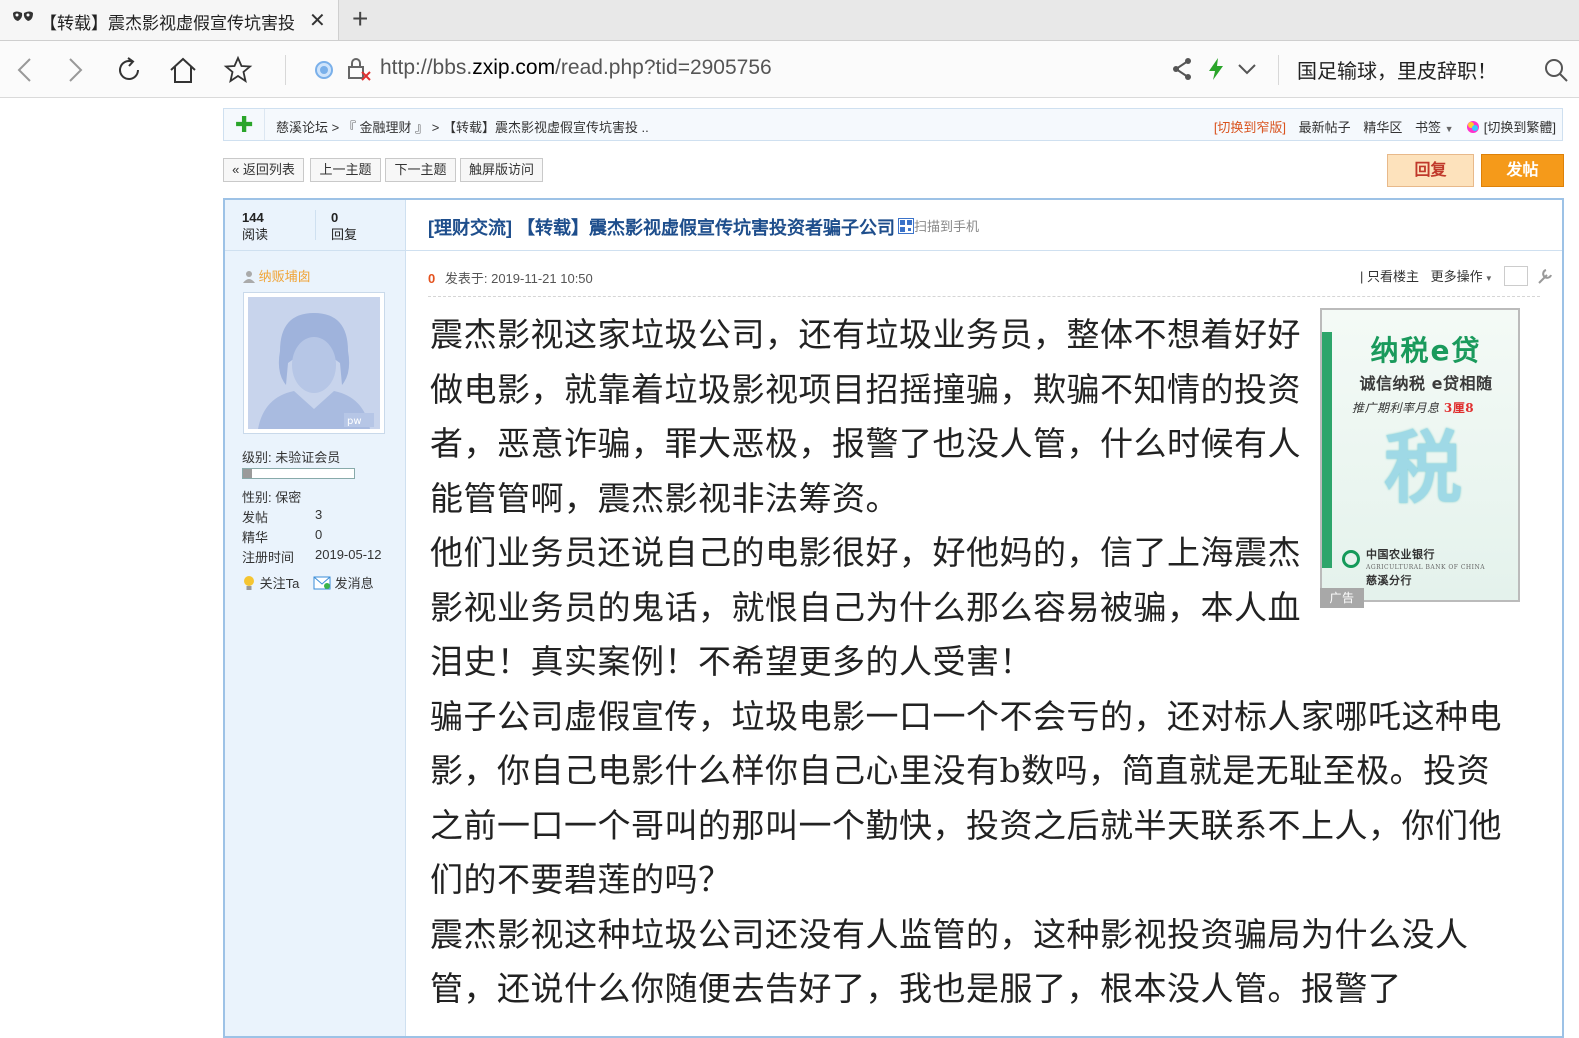 This screenshot has width=1579, height=1038. Describe the element at coordinates (1473, 127) in the screenshot. I see `theme-palette-icon` at that location.